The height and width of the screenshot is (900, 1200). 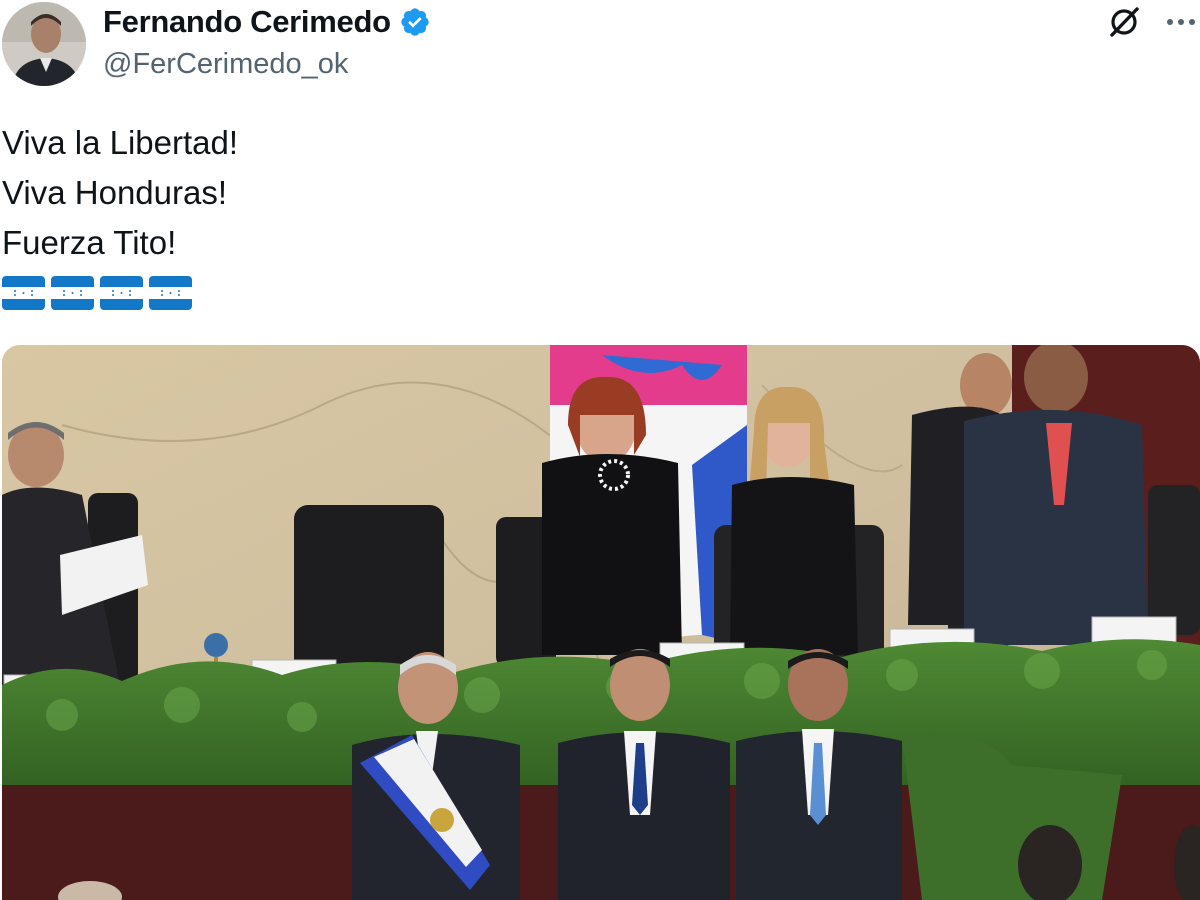 What do you see at coordinates (120, 142) in the screenshot?
I see `tweet-line: Viva la Libertad!` at bounding box center [120, 142].